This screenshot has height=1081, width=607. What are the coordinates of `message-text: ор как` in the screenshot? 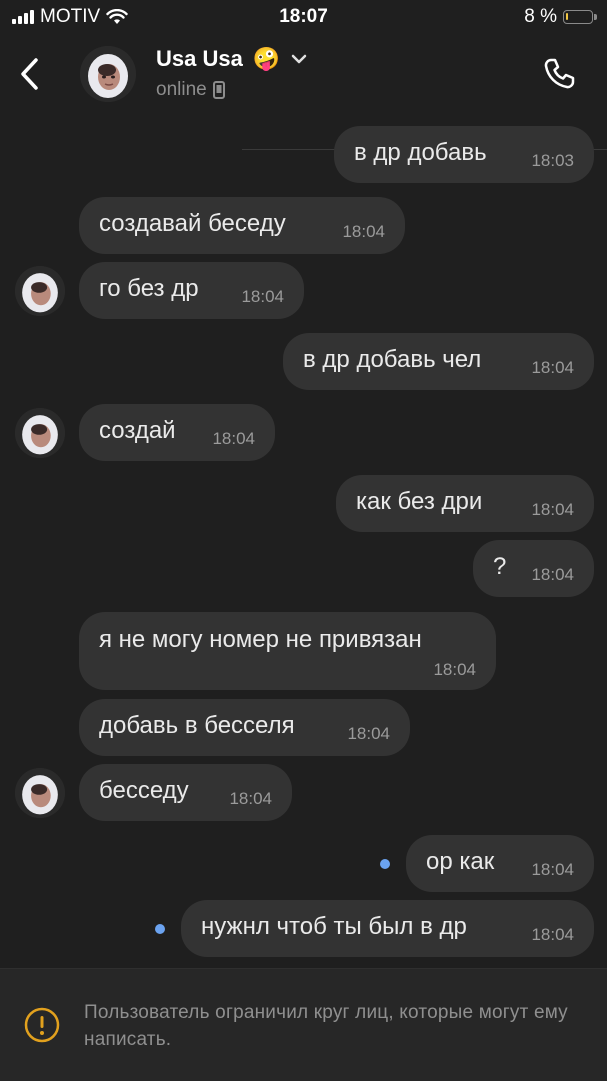 It's located at (460, 861).